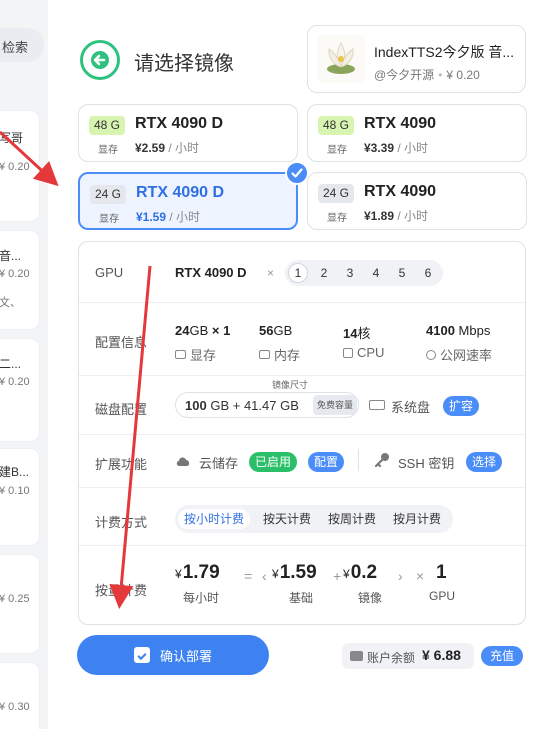 The width and height of the screenshot is (551, 729). Describe the element at coordinates (264, 576) in the screenshot. I see `bracket-left: ‹` at that location.